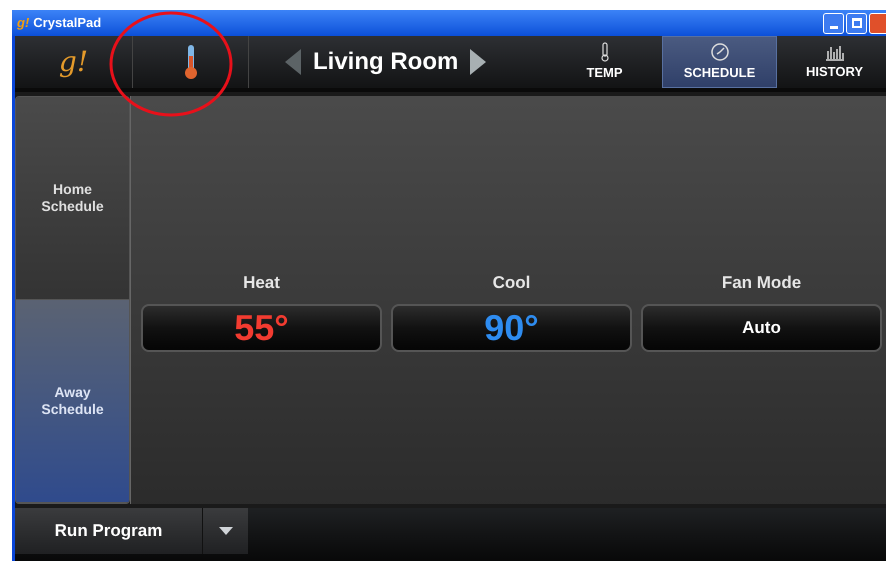 Image resolution: width=886 pixels, height=561 pixels. Describe the element at coordinates (478, 62) in the screenshot. I see `next-room-arrow` at that location.